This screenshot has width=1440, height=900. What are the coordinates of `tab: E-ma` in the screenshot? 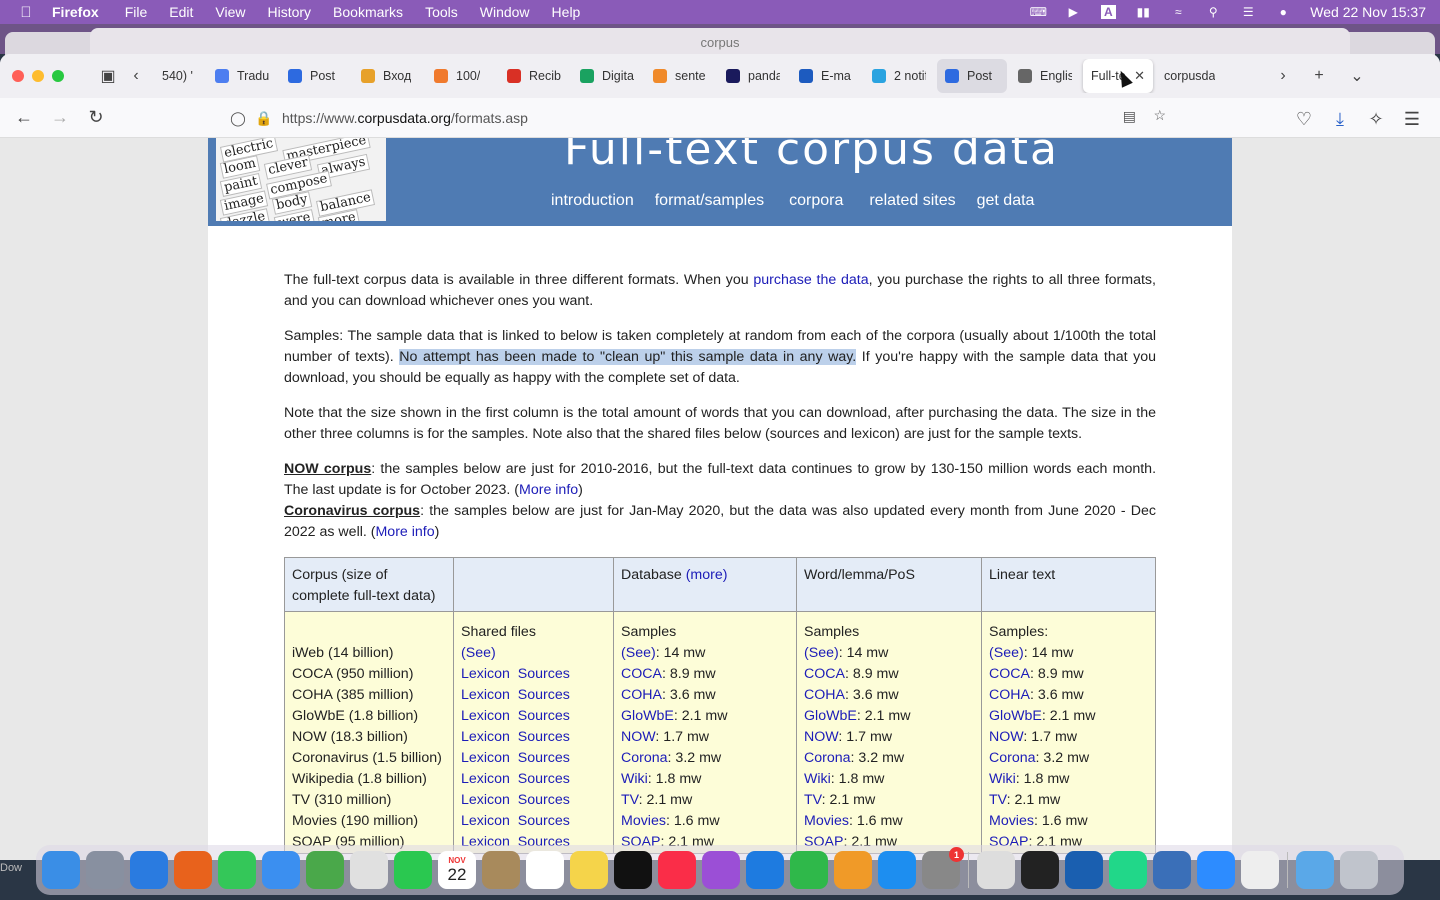 It's located at (826, 76).